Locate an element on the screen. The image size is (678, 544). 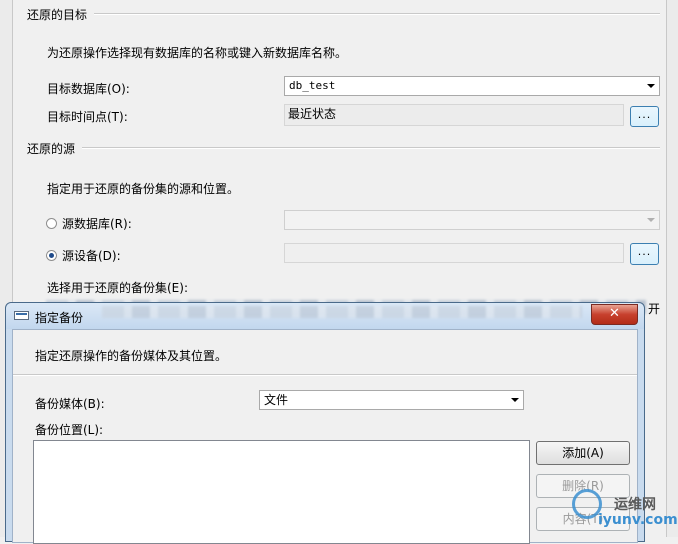
target-database-label: 目标数据库(O): is located at coordinates (88, 89).